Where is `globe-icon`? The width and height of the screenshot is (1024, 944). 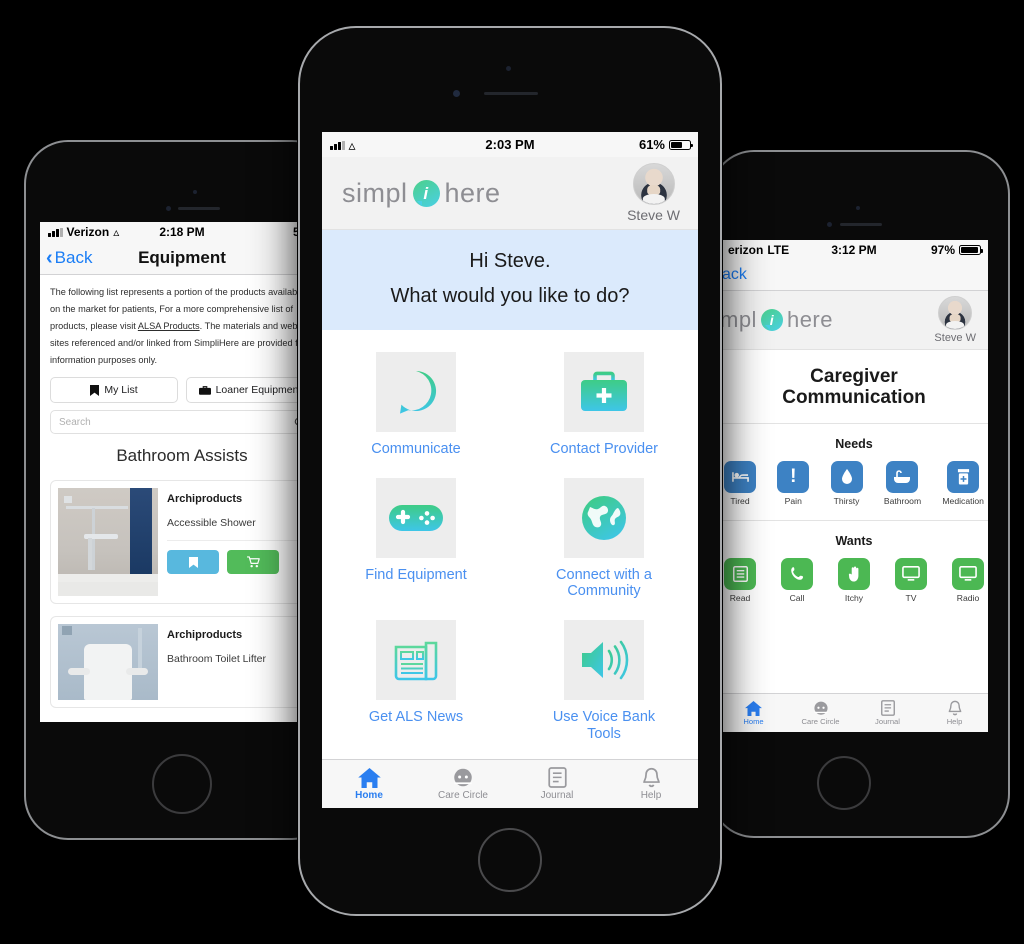 globe-icon is located at coordinates (604, 517).